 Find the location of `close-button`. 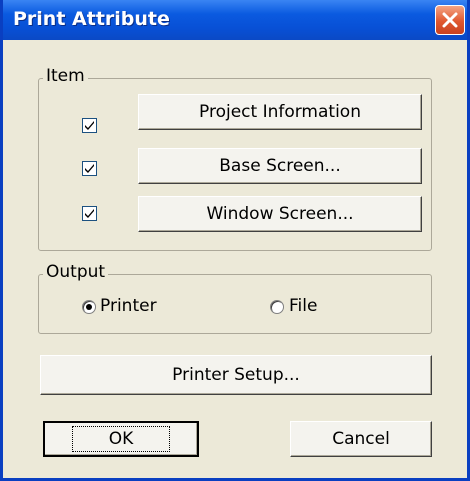

close-button is located at coordinates (450, 20).